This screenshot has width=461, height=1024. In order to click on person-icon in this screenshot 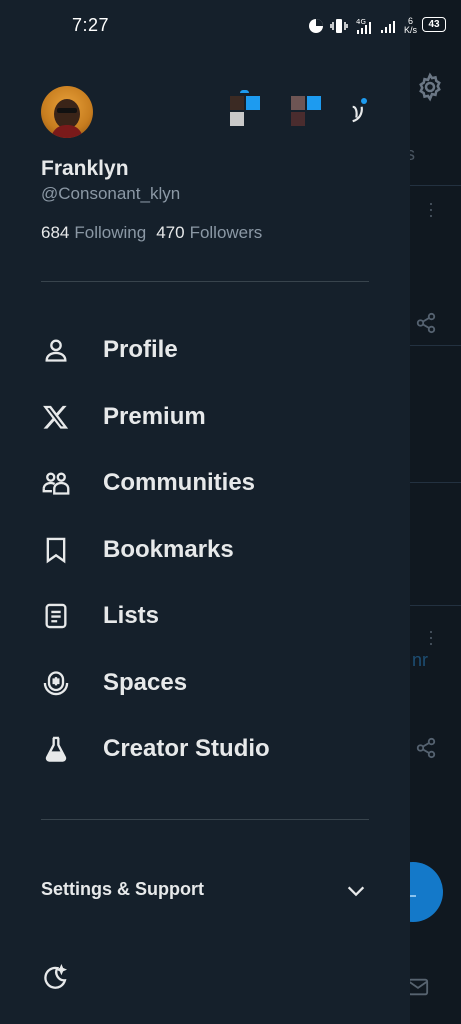, I will do `click(56, 350)`.